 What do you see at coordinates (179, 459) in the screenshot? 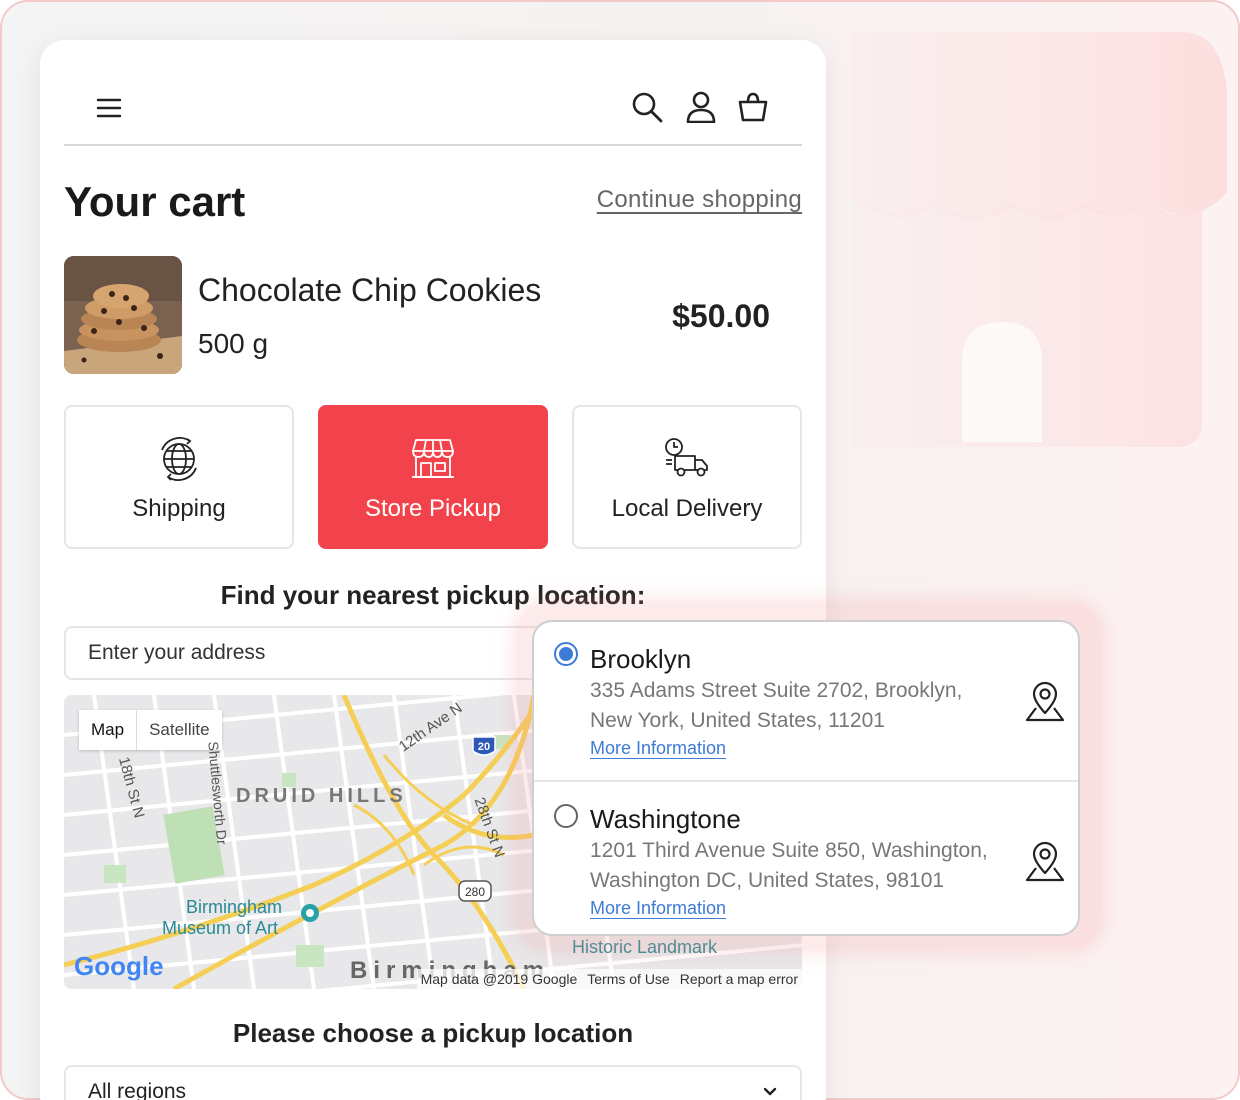
I see `globe-icon` at bounding box center [179, 459].